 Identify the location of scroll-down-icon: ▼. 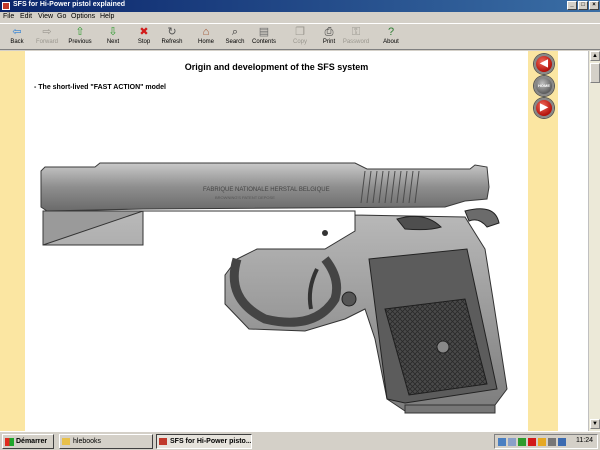
(595, 424).